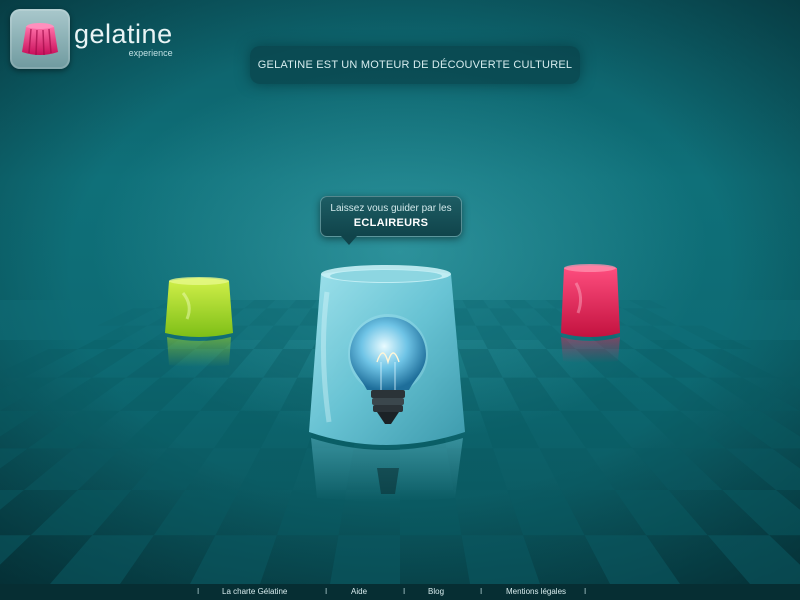 This screenshot has height=600, width=800. Describe the element at coordinates (590, 313) in the screenshot. I see `red-jelly` at that location.